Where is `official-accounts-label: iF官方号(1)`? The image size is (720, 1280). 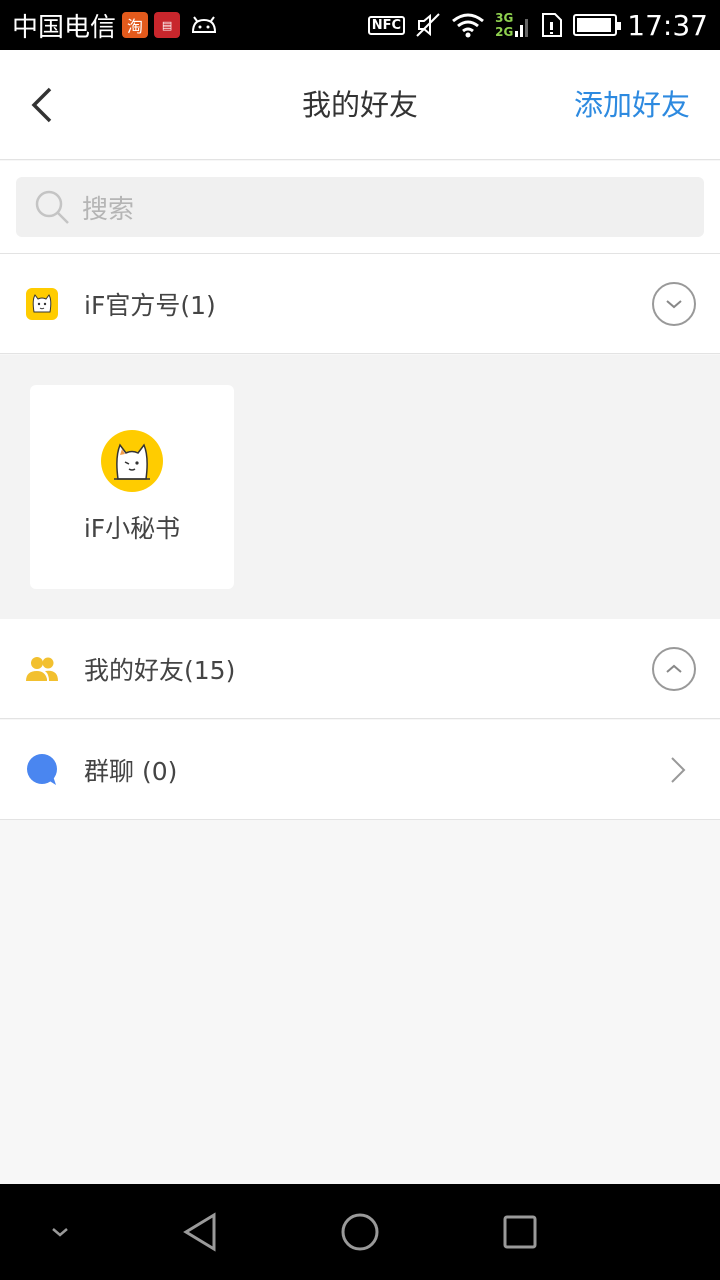
official-accounts-label: iF官方号(1) is located at coordinates (150, 305).